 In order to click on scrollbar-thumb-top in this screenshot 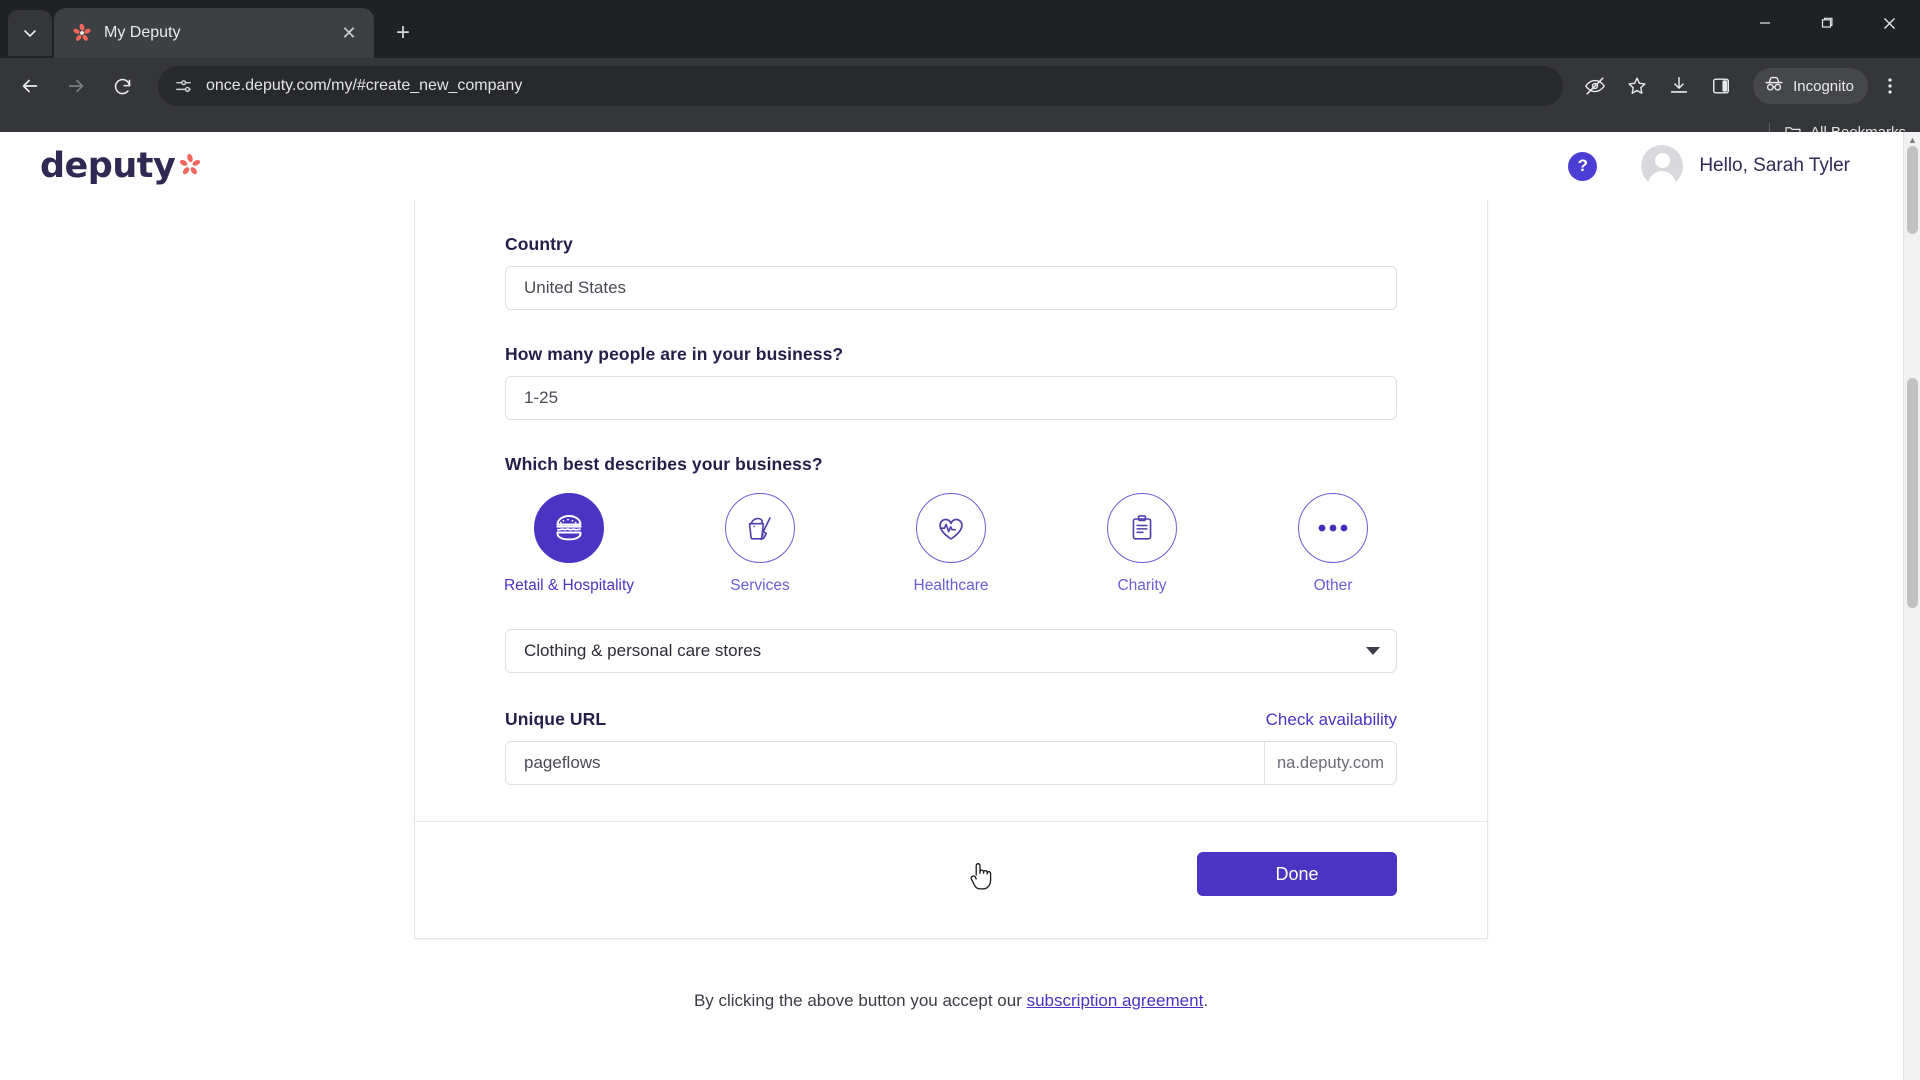, I will do `click(1912, 190)`.